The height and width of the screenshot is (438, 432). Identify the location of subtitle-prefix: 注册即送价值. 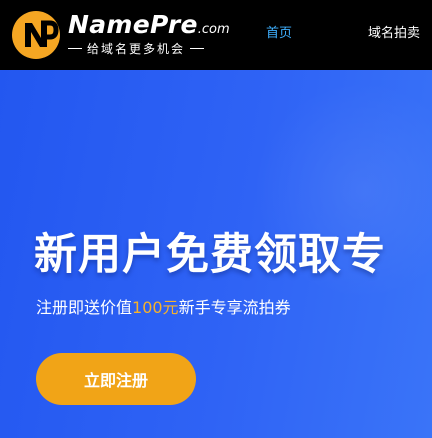
(84, 307).